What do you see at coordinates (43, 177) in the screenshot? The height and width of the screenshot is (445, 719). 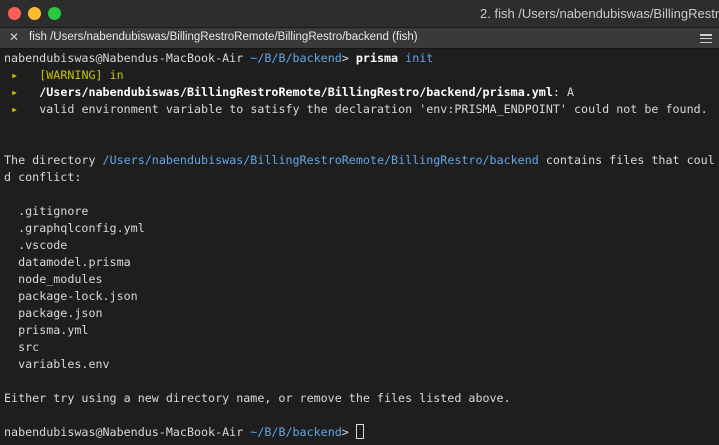 I see `conflict-wrap-line: d conflict:` at bounding box center [43, 177].